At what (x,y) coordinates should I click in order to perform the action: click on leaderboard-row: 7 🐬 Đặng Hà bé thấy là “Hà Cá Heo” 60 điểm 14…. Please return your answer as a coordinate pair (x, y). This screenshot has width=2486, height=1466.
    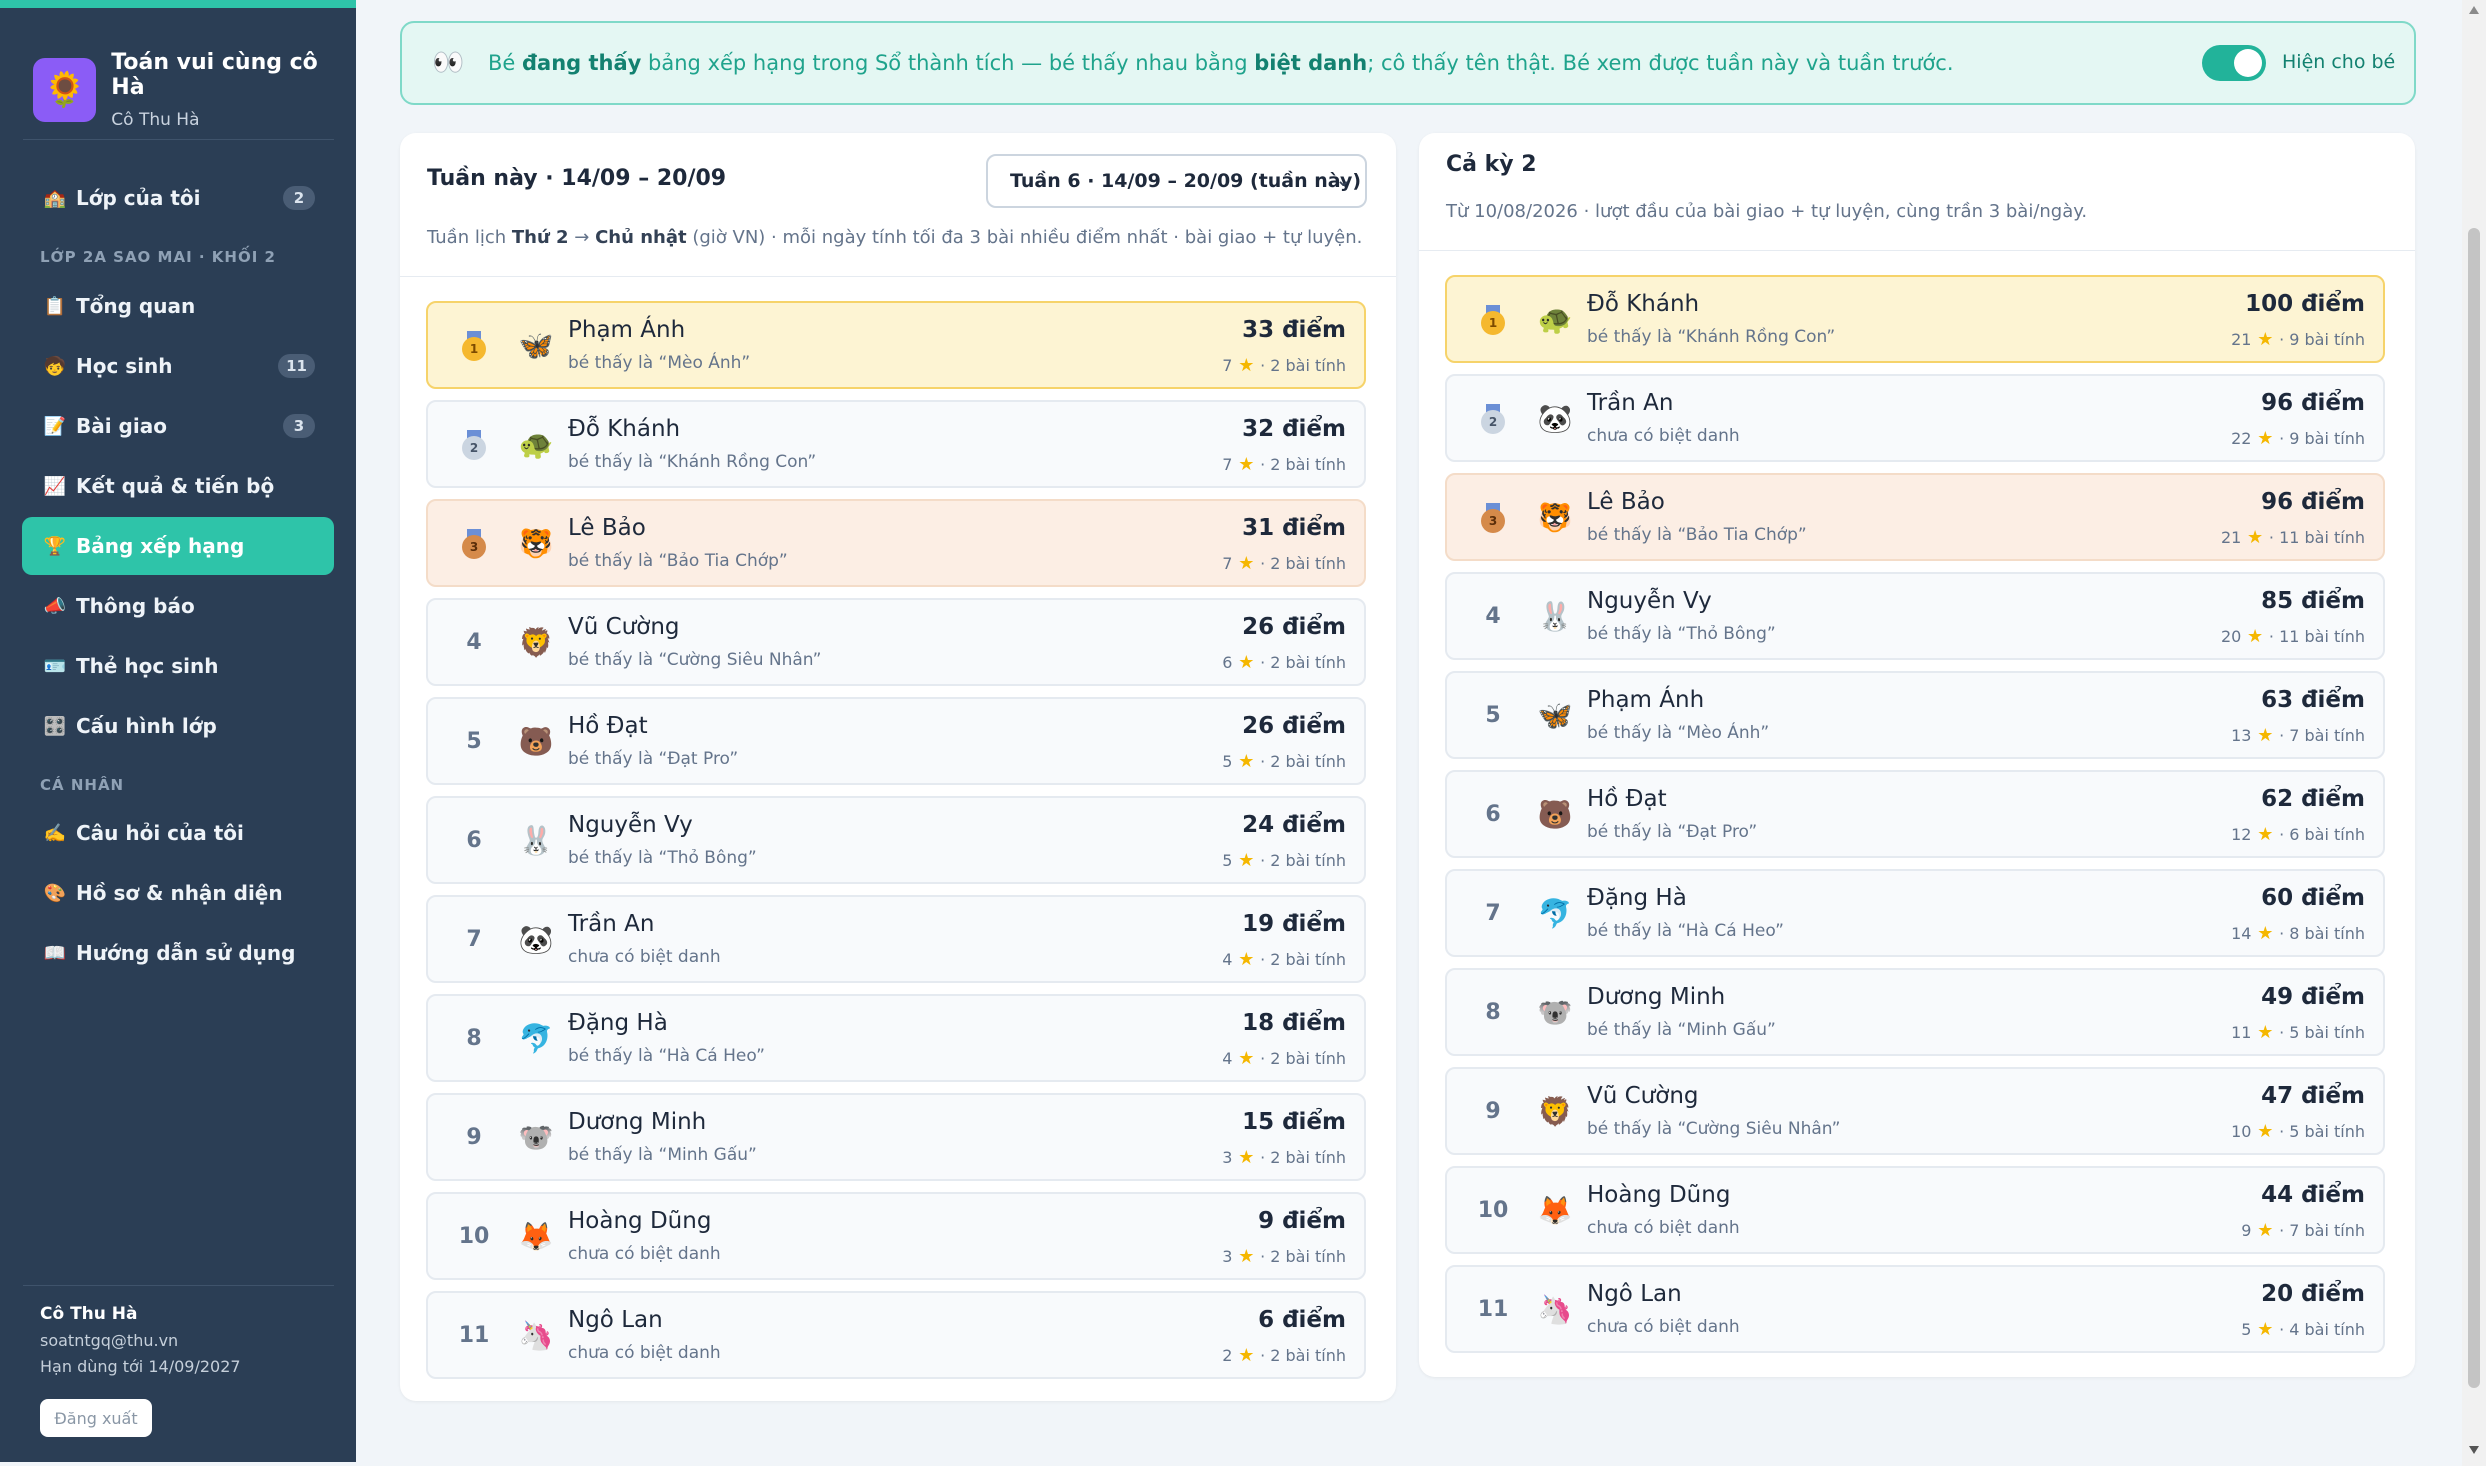
    Looking at the image, I should click on (1915, 913).